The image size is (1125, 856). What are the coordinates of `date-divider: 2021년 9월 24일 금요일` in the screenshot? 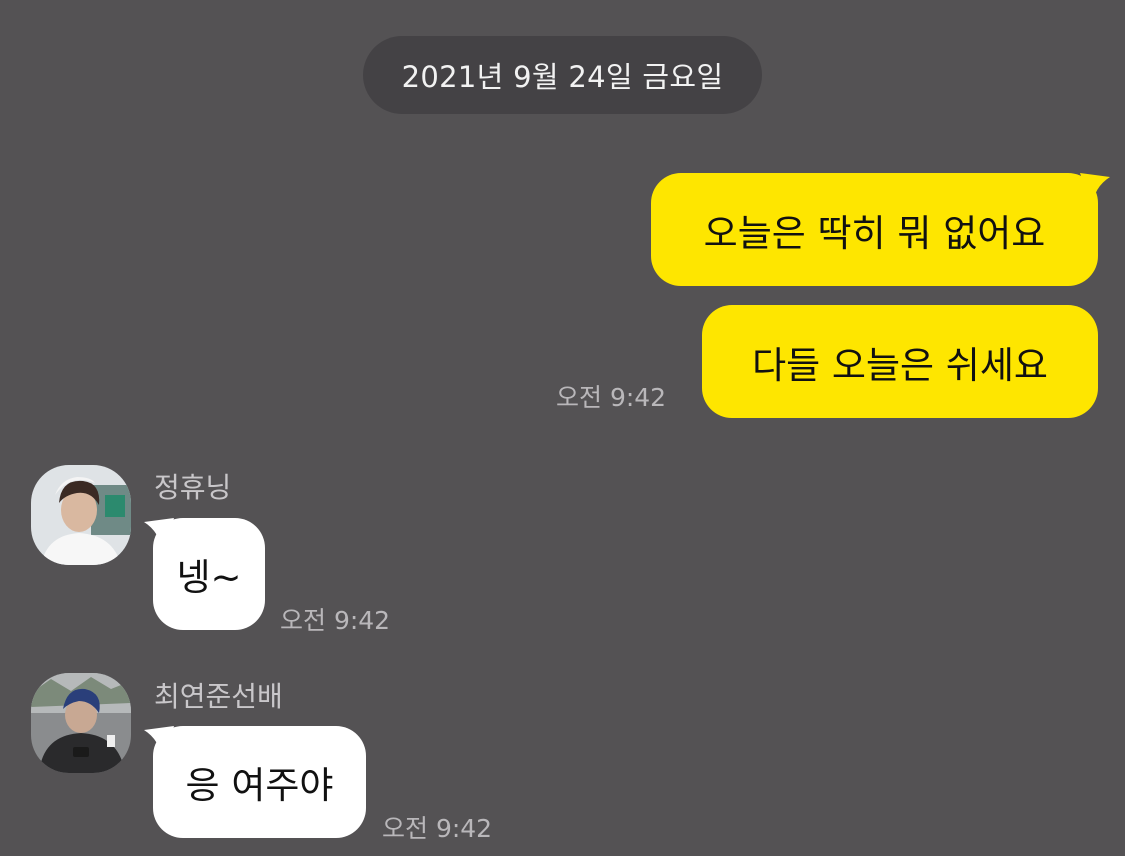 It's located at (562, 75).